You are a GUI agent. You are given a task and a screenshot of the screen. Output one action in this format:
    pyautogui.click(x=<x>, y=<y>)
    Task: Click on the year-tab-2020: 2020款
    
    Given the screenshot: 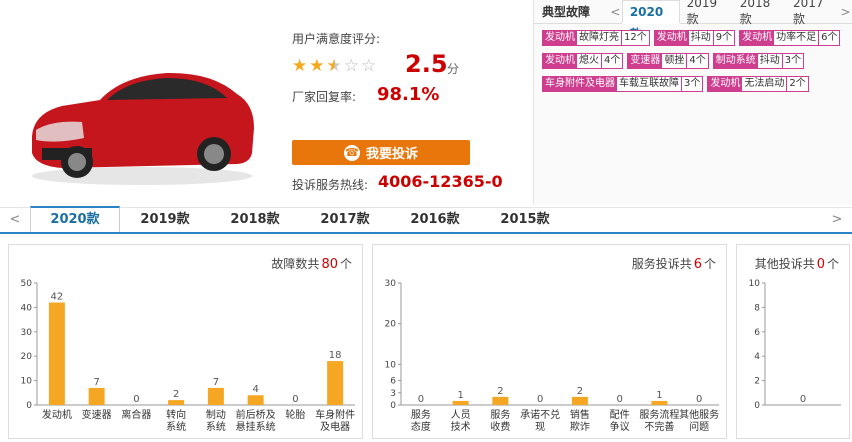 What is the action you would take?
    pyautogui.click(x=75, y=219)
    